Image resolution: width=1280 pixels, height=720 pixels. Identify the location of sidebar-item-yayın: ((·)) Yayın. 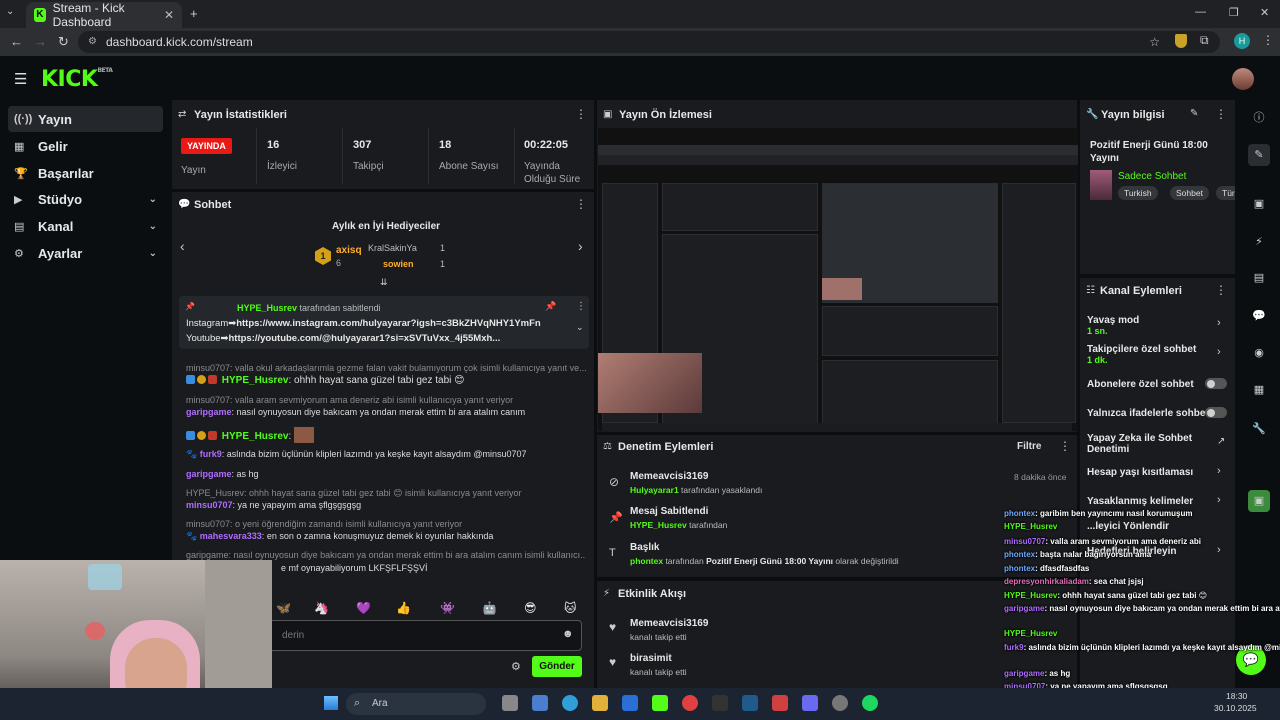
(85, 119).